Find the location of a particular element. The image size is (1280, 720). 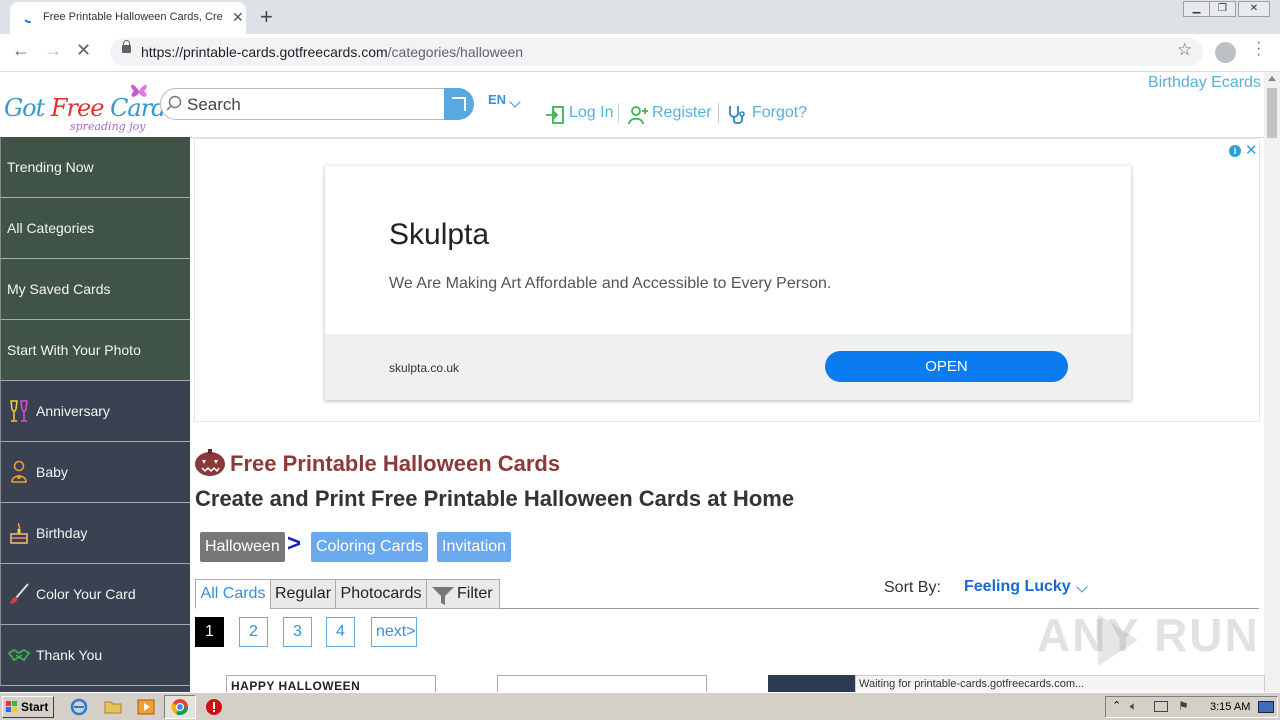

filter-label: Filter is located at coordinates (475, 593).